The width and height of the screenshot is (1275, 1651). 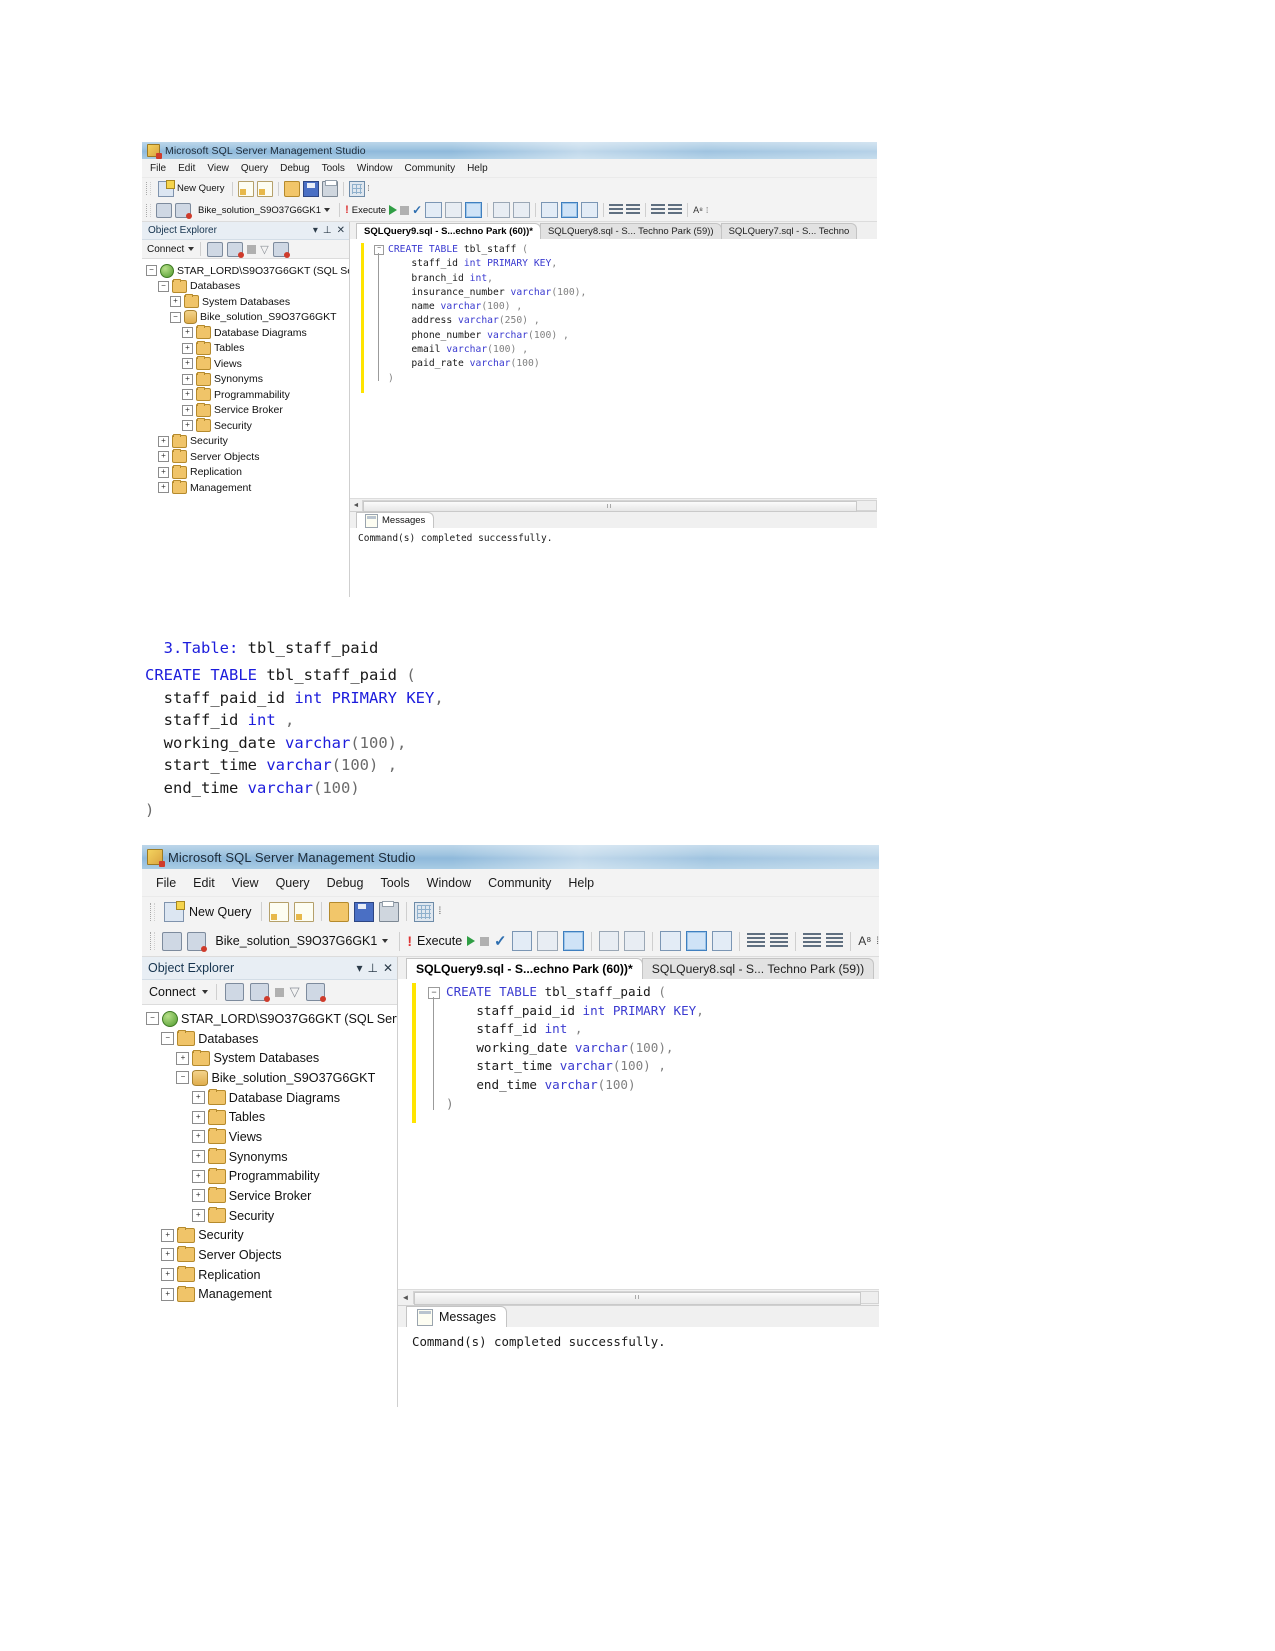 I want to click on menu-item-community: Community, so click(x=430, y=168).